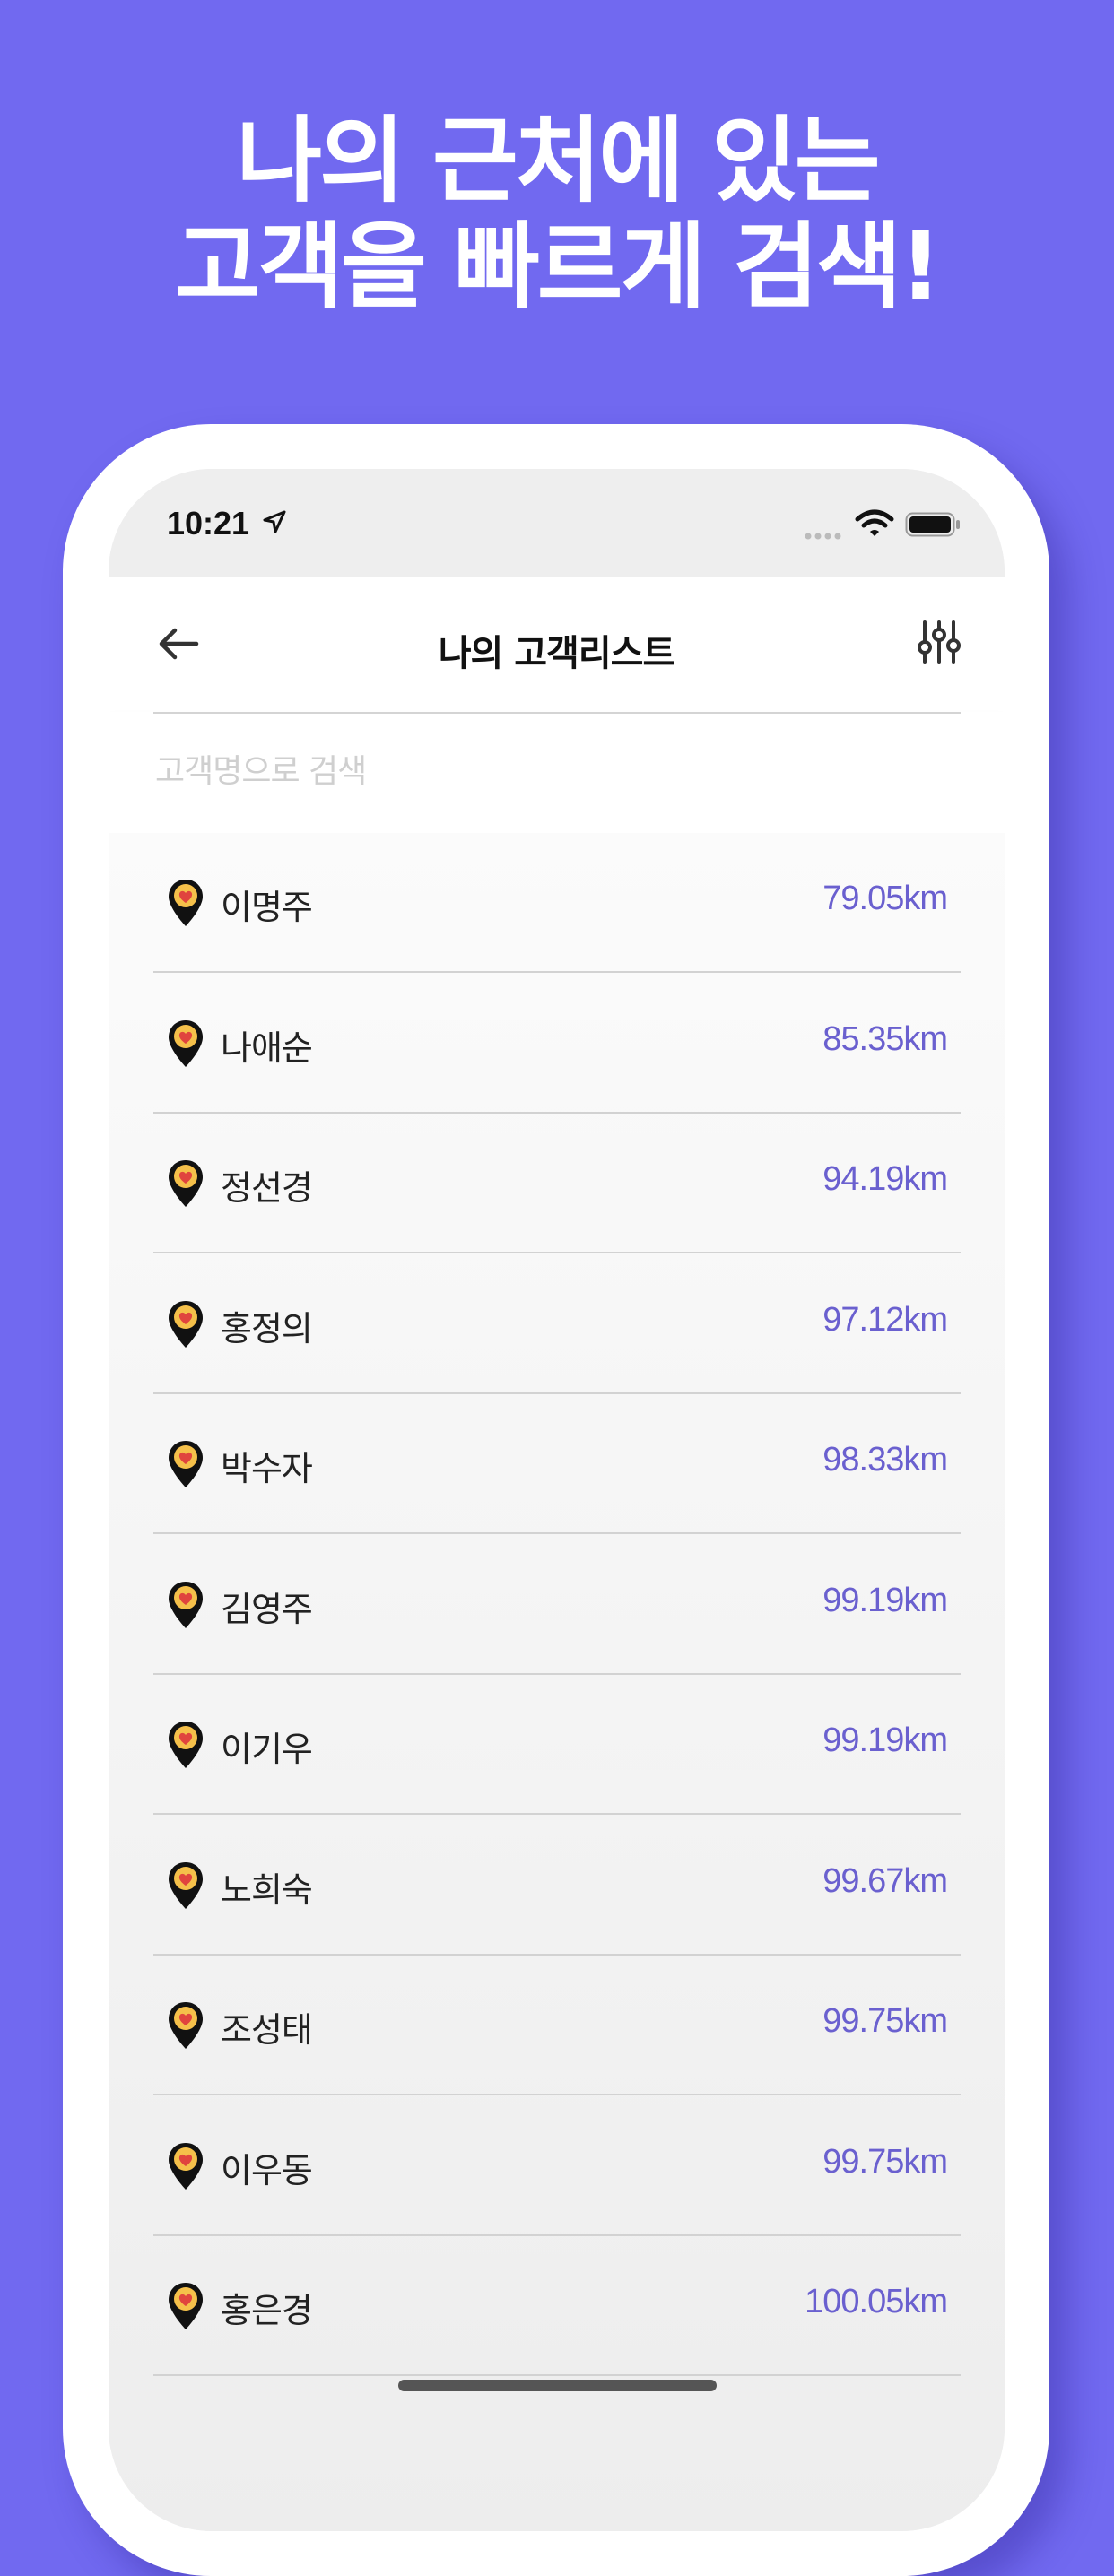 Image resolution: width=1114 pixels, height=2576 pixels. Describe the element at coordinates (557, 523) in the screenshot. I see `status-bar: 10:21` at that location.